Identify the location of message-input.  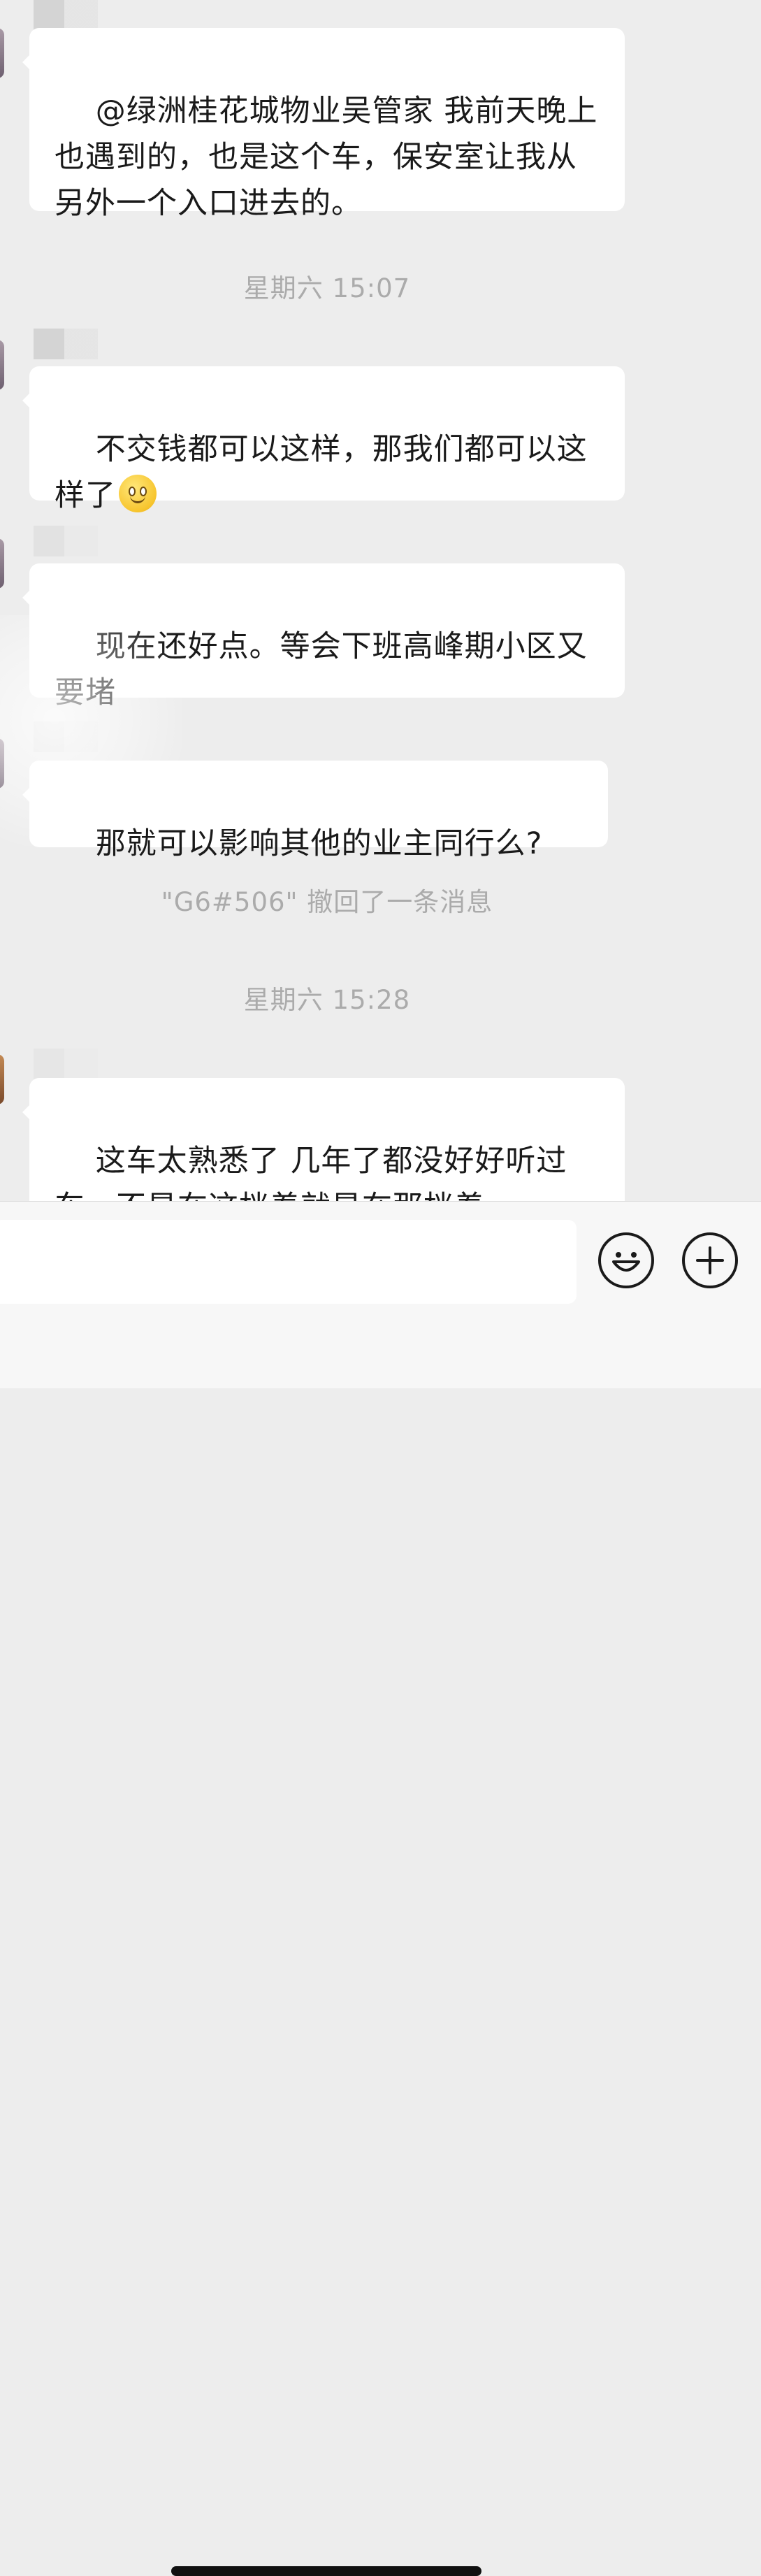
(288, 1262).